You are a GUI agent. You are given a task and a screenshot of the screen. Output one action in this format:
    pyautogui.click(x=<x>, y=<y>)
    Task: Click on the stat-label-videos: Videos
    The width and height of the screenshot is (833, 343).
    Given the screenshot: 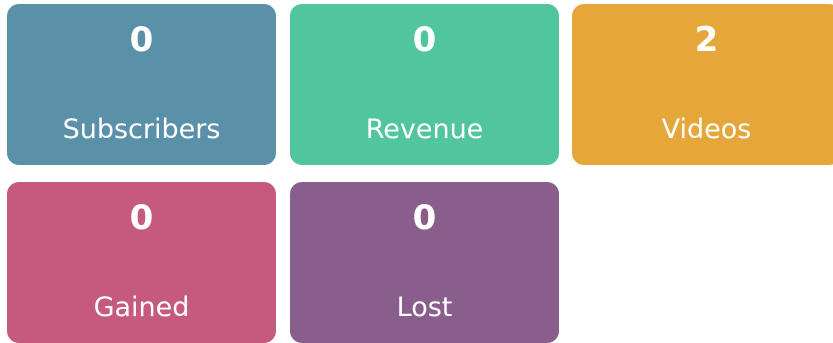 What is the action you would take?
    pyautogui.click(x=706, y=129)
    